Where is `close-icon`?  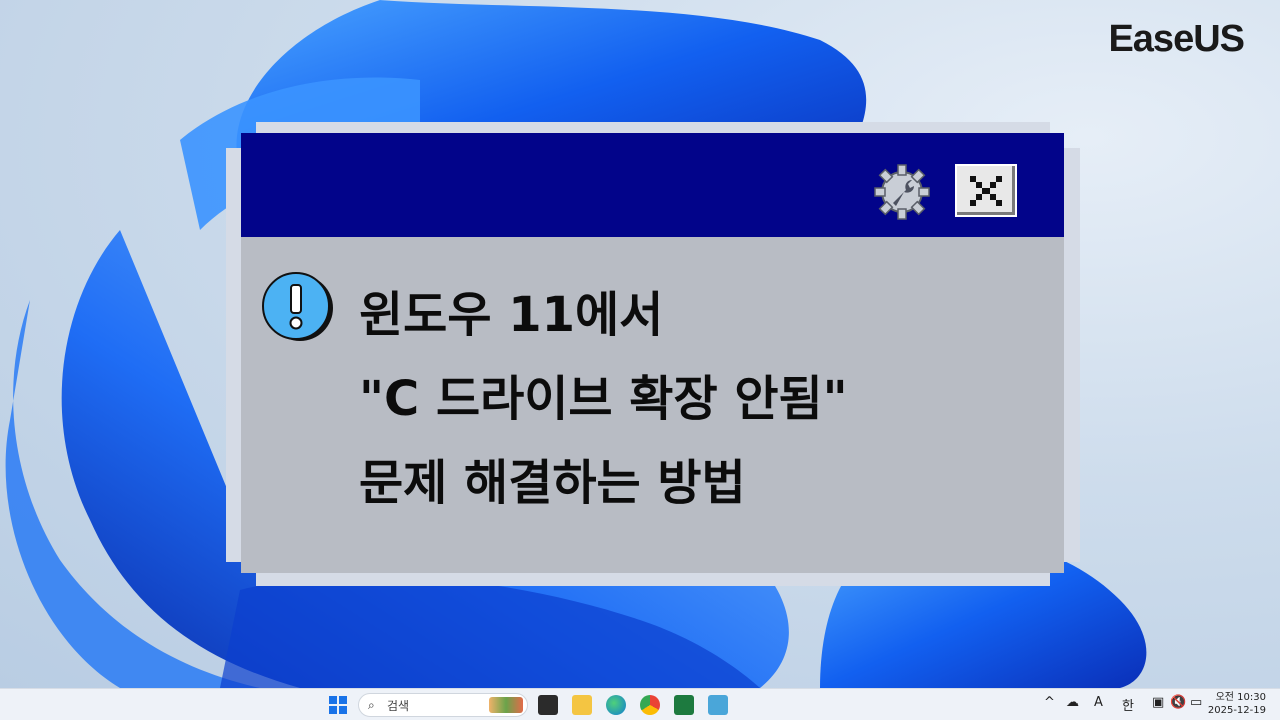
close-icon is located at coordinates (986, 191).